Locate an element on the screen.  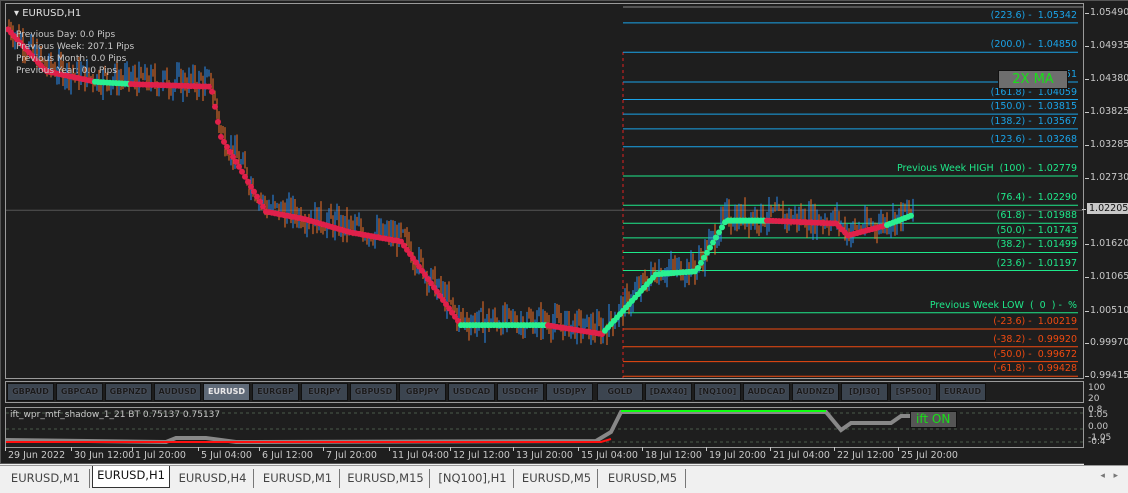
chart-symbol-label: EURUSD,H1 is located at coordinates (52, 13).